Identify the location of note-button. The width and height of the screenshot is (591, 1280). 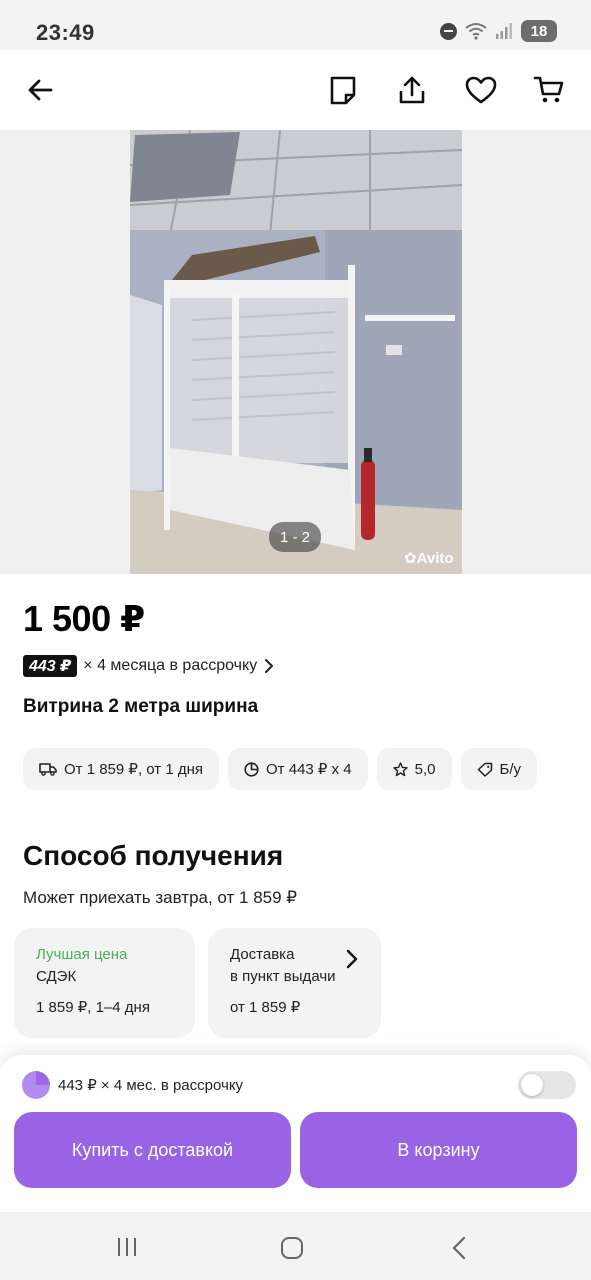
(343, 90).